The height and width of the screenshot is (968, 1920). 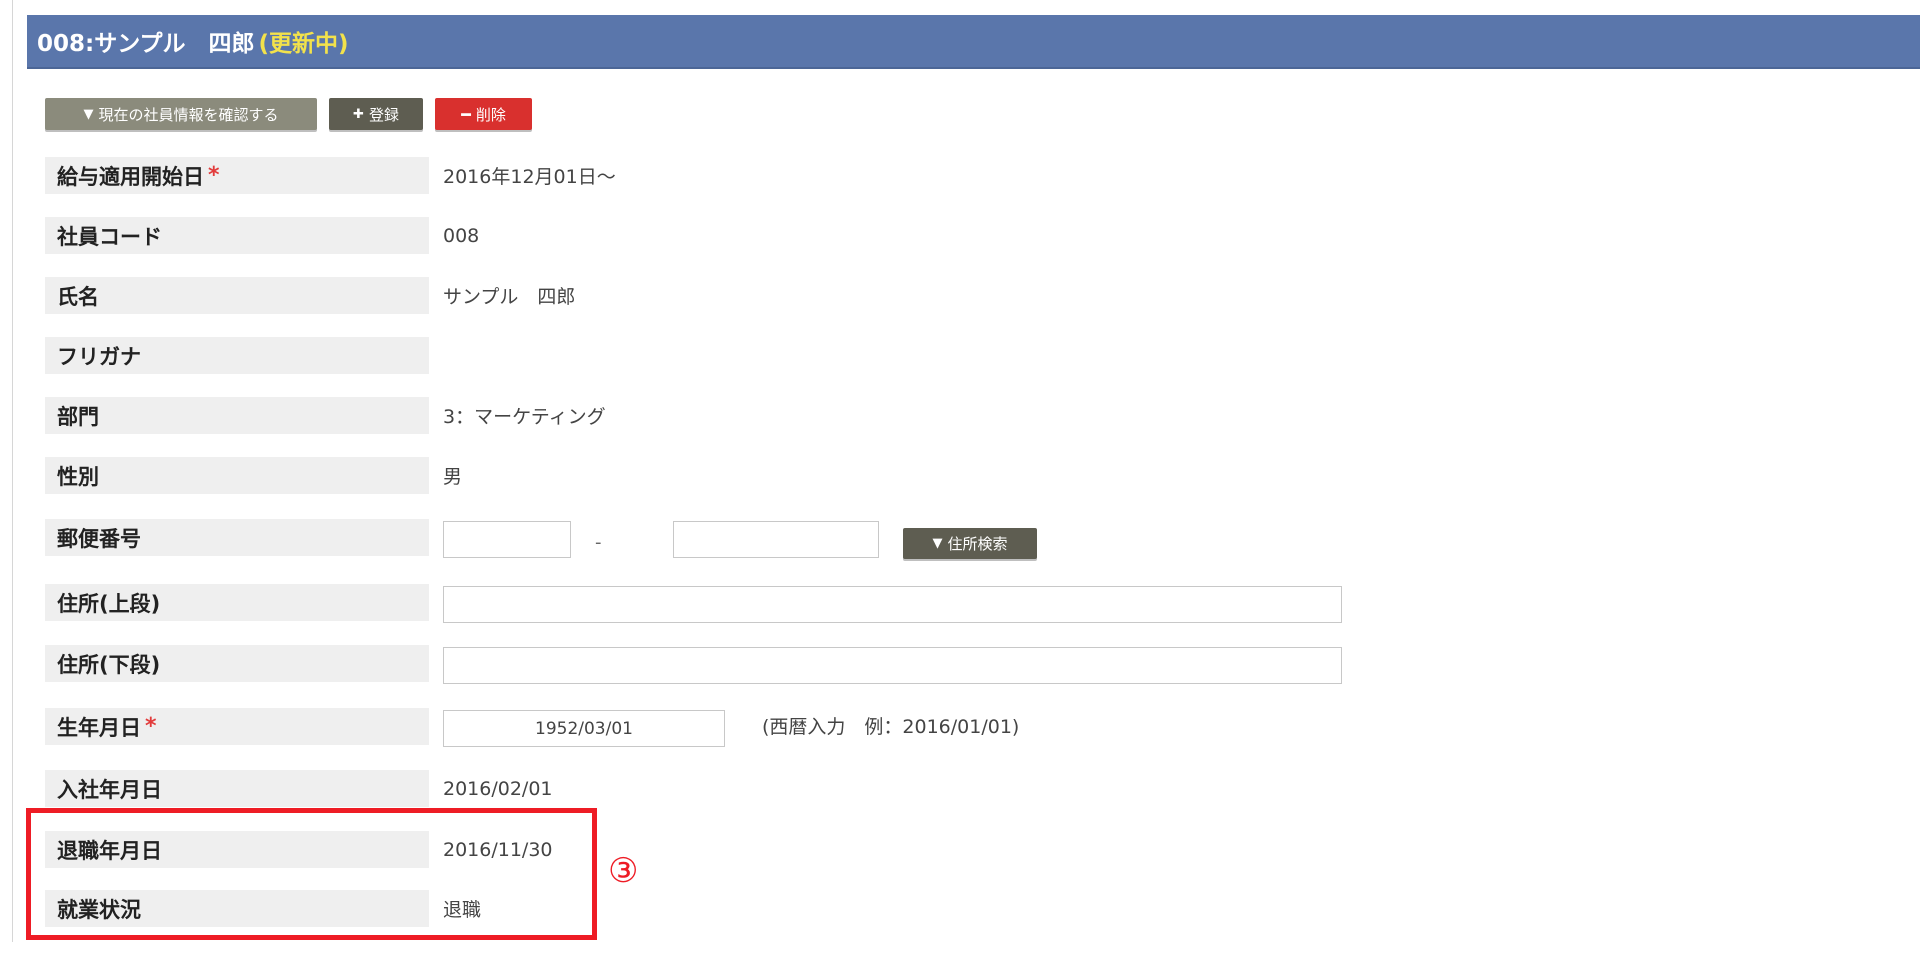 What do you see at coordinates (99, 727) in the screenshot?
I see `birthdate-label-text: 生年月日` at bounding box center [99, 727].